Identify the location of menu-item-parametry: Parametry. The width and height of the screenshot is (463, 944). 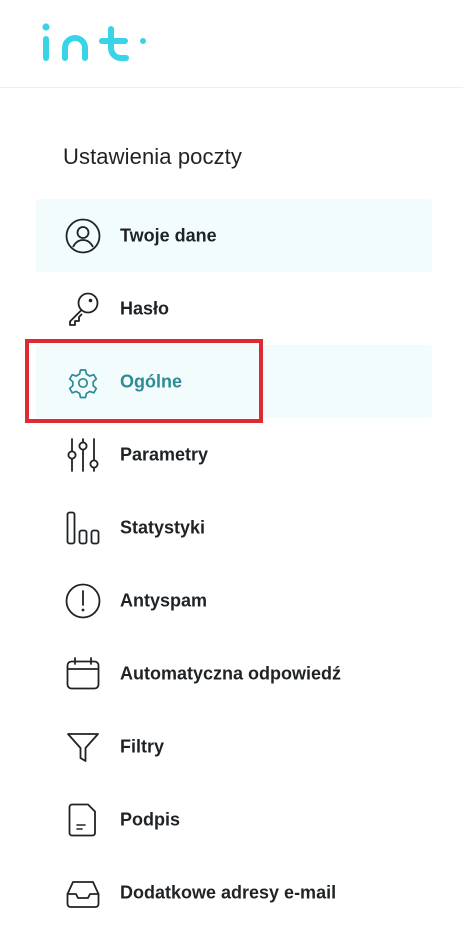
(234, 454).